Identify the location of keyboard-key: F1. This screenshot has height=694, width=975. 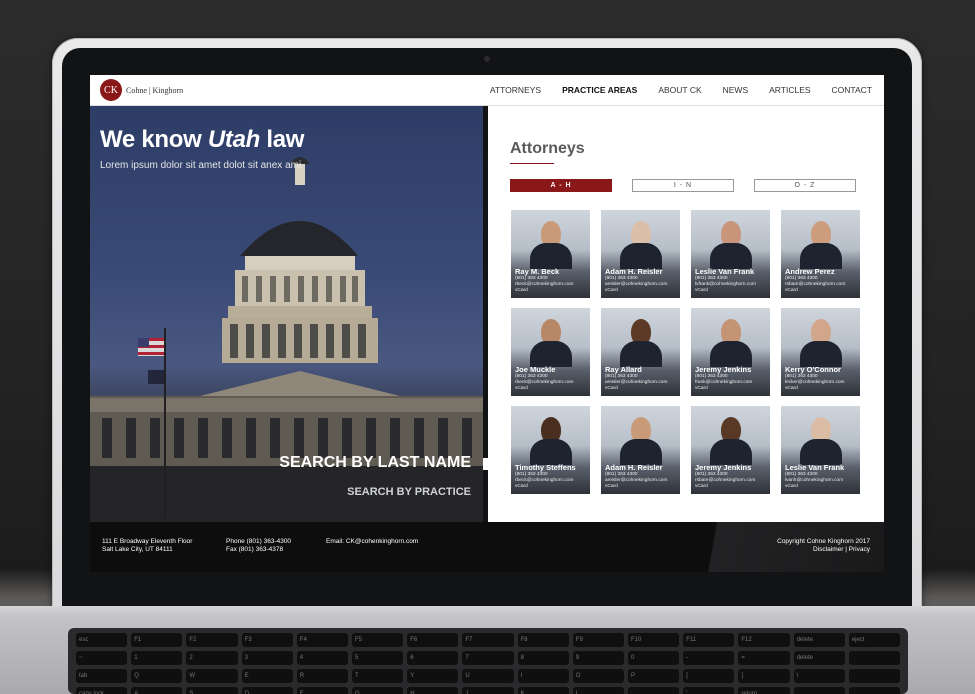
(157, 640).